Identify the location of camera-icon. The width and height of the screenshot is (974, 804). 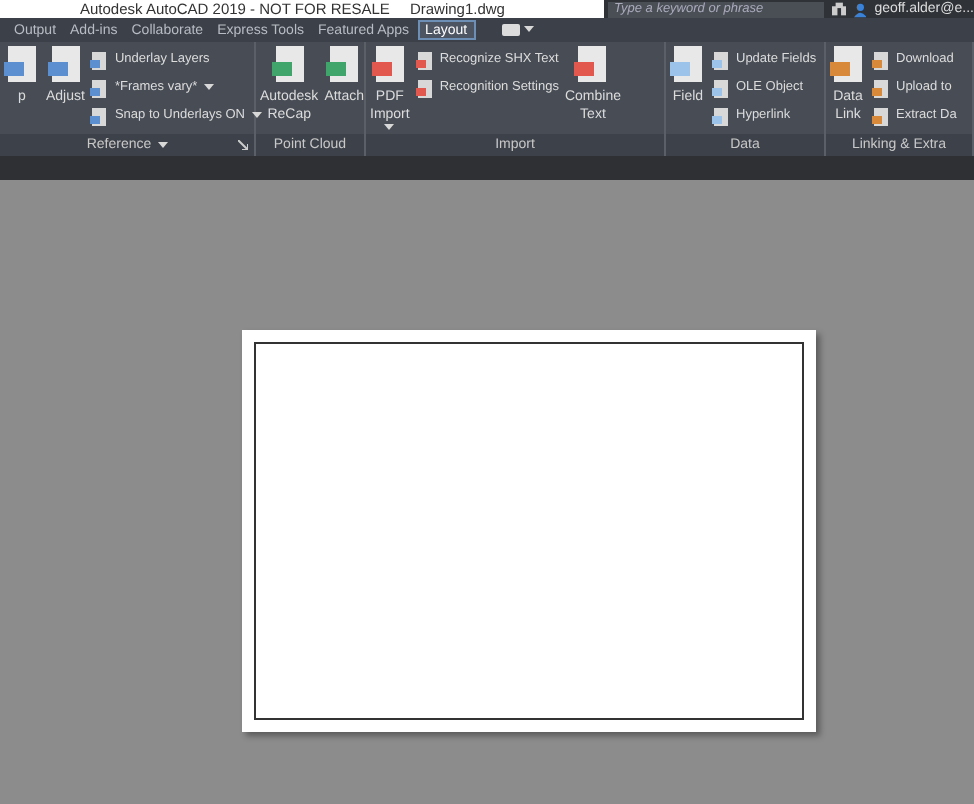
(510, 30).